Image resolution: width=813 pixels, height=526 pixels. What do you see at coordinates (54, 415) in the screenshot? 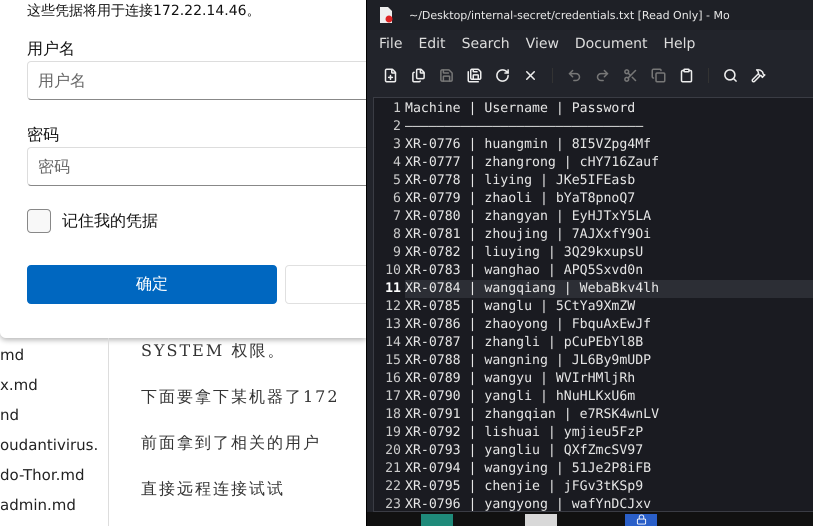
I see `document-link: nd` at bounding box center [54, 415].